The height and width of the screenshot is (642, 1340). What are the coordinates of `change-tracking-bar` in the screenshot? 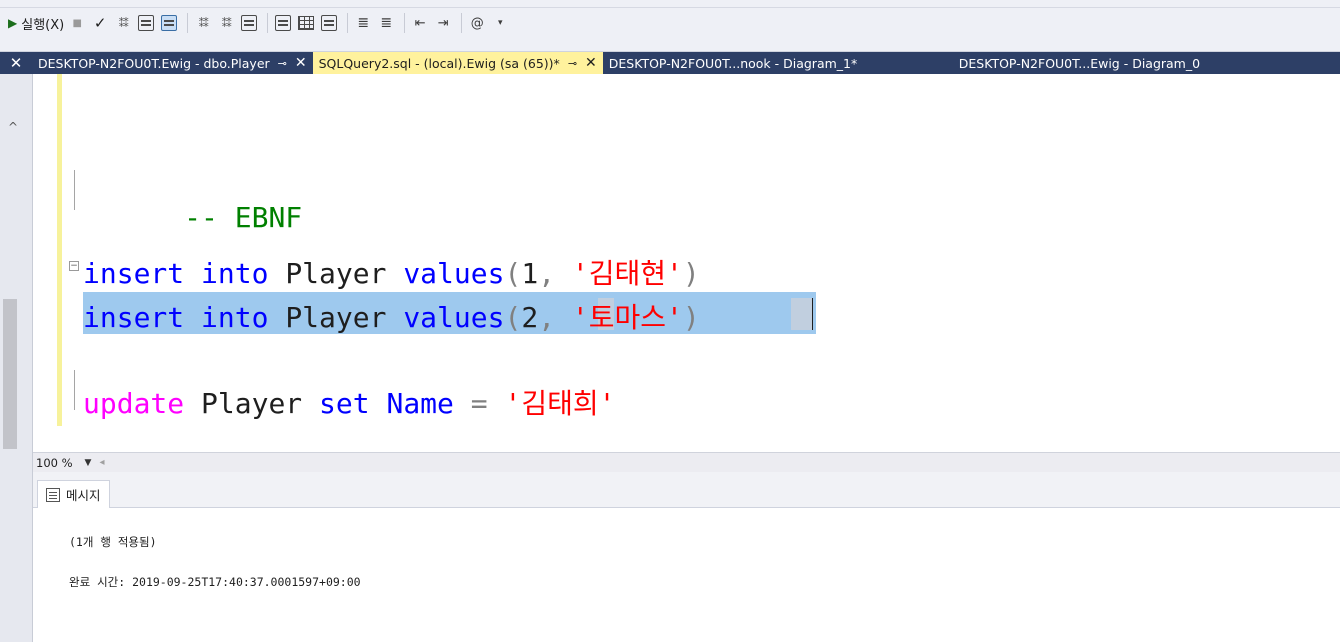 It's located at (59, 250).